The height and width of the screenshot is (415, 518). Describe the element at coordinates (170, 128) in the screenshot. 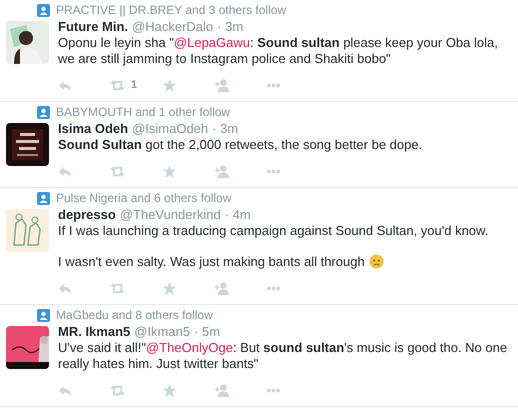

I see `user-handle: @IsimaOdeh` at that location.